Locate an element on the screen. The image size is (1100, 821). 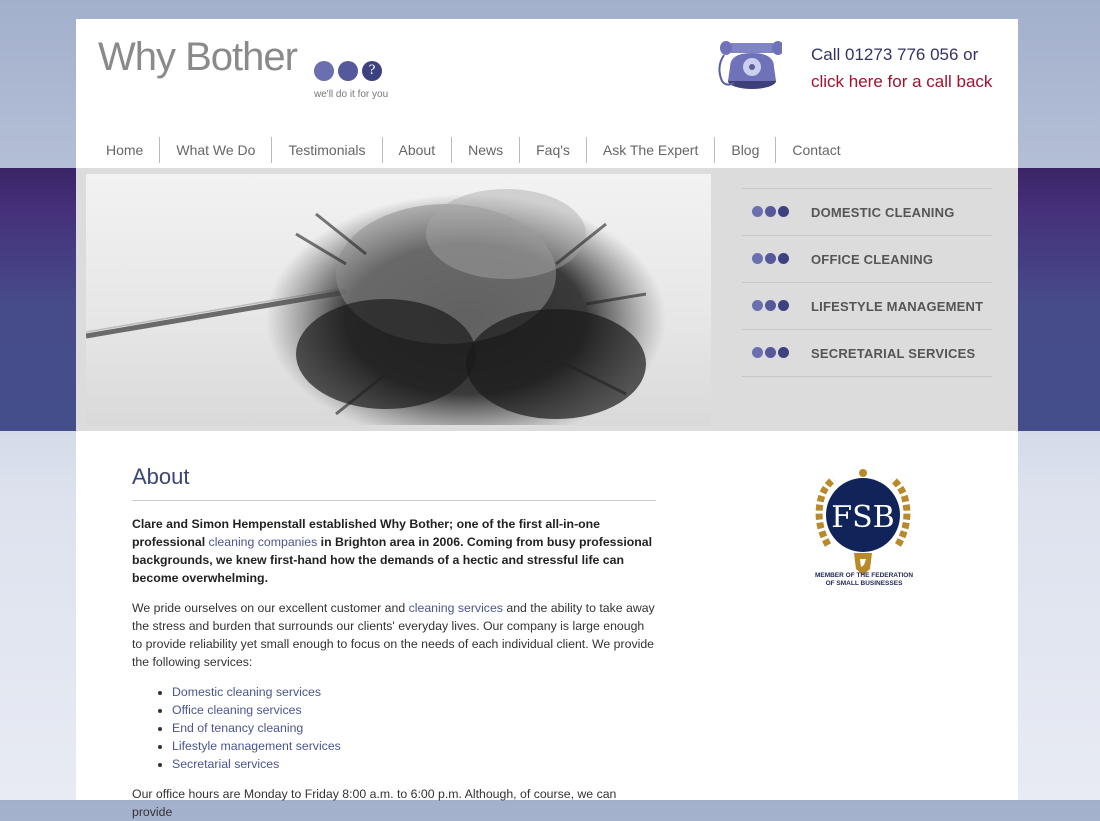
fsb-acronym: FSB is located at coordinates (862, 517).